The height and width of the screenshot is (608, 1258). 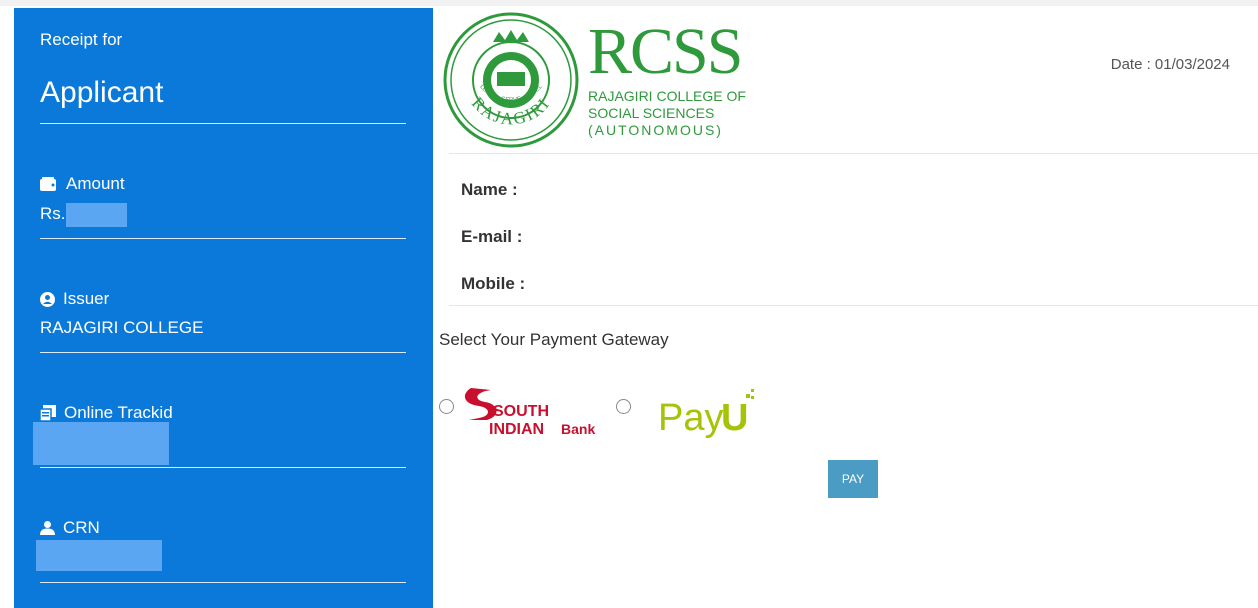 I want to click on gateway-title: Select Your Payment Gateway, so click(x=554, y=339).